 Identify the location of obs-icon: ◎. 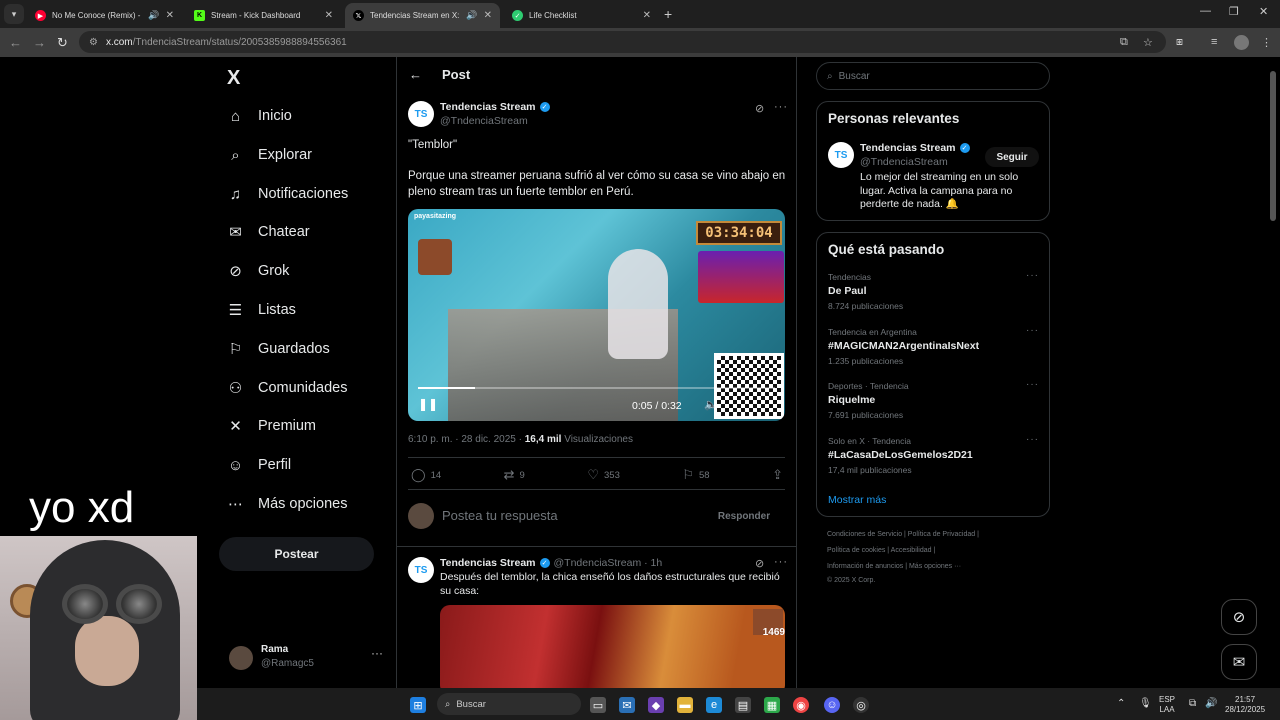
(861, 705).